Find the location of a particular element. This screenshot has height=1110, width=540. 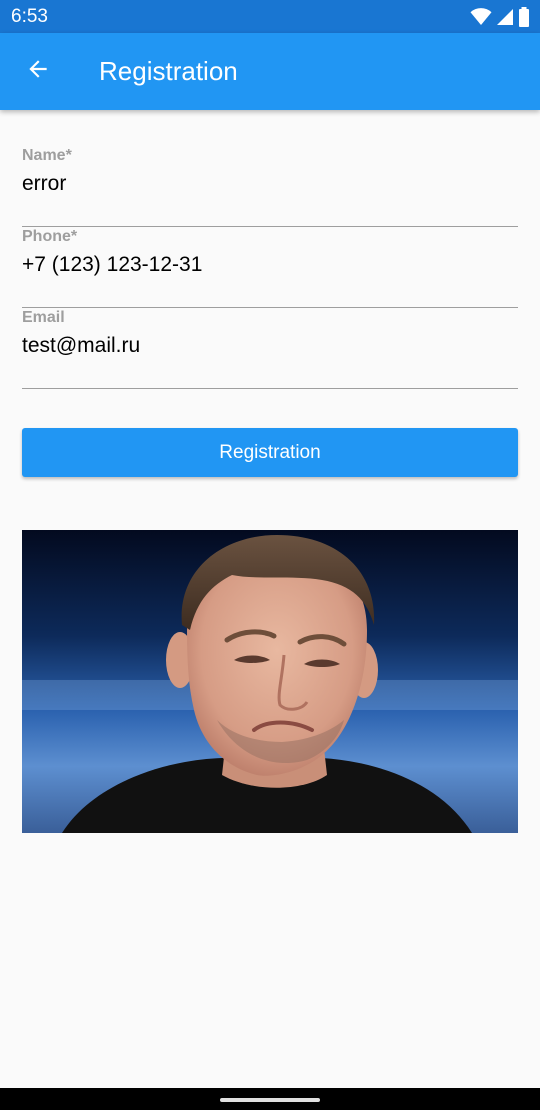

name-input: error is located at coordinates (270, 184).